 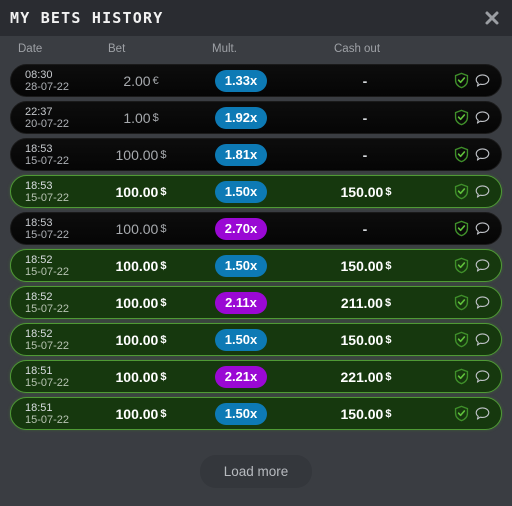 I want to click on table-row: 18:52 15-07-22 100.00 $ 1.50x 150.00 $, so click(x=256, y=339).